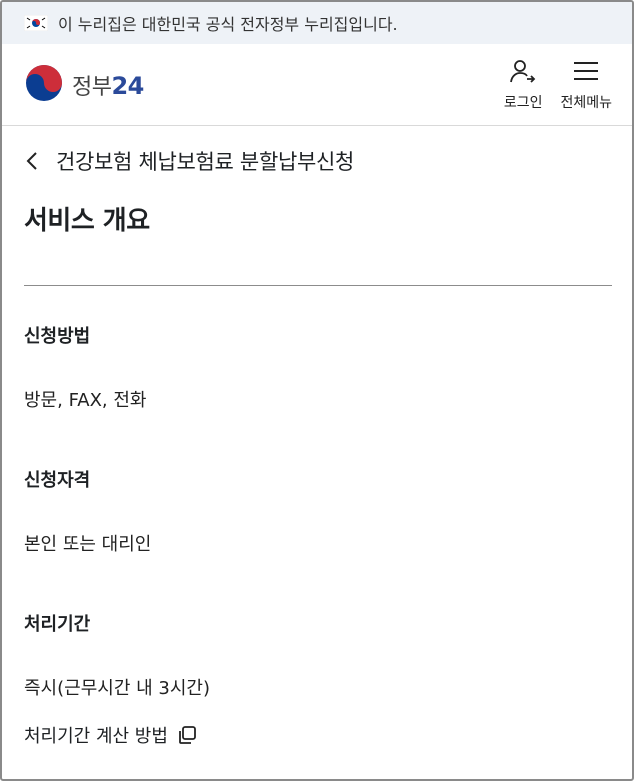 The width and height of the screenshot is (634, 781). I want to click on login-button: 로그인, so click(523, 85).